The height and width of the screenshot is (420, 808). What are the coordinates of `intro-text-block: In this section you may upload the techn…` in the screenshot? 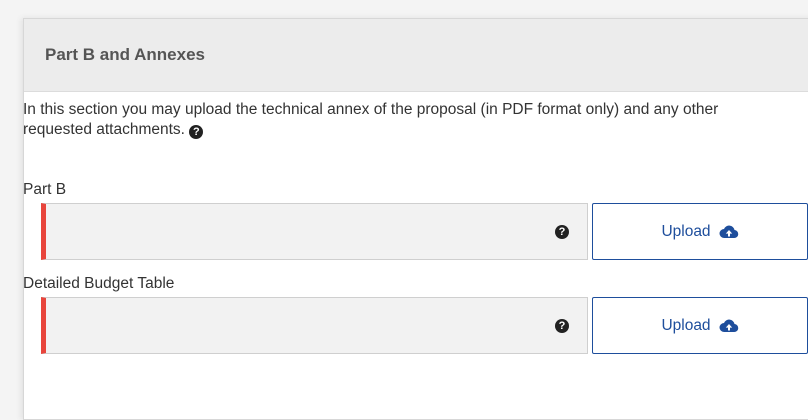 It's located at (373, 120).